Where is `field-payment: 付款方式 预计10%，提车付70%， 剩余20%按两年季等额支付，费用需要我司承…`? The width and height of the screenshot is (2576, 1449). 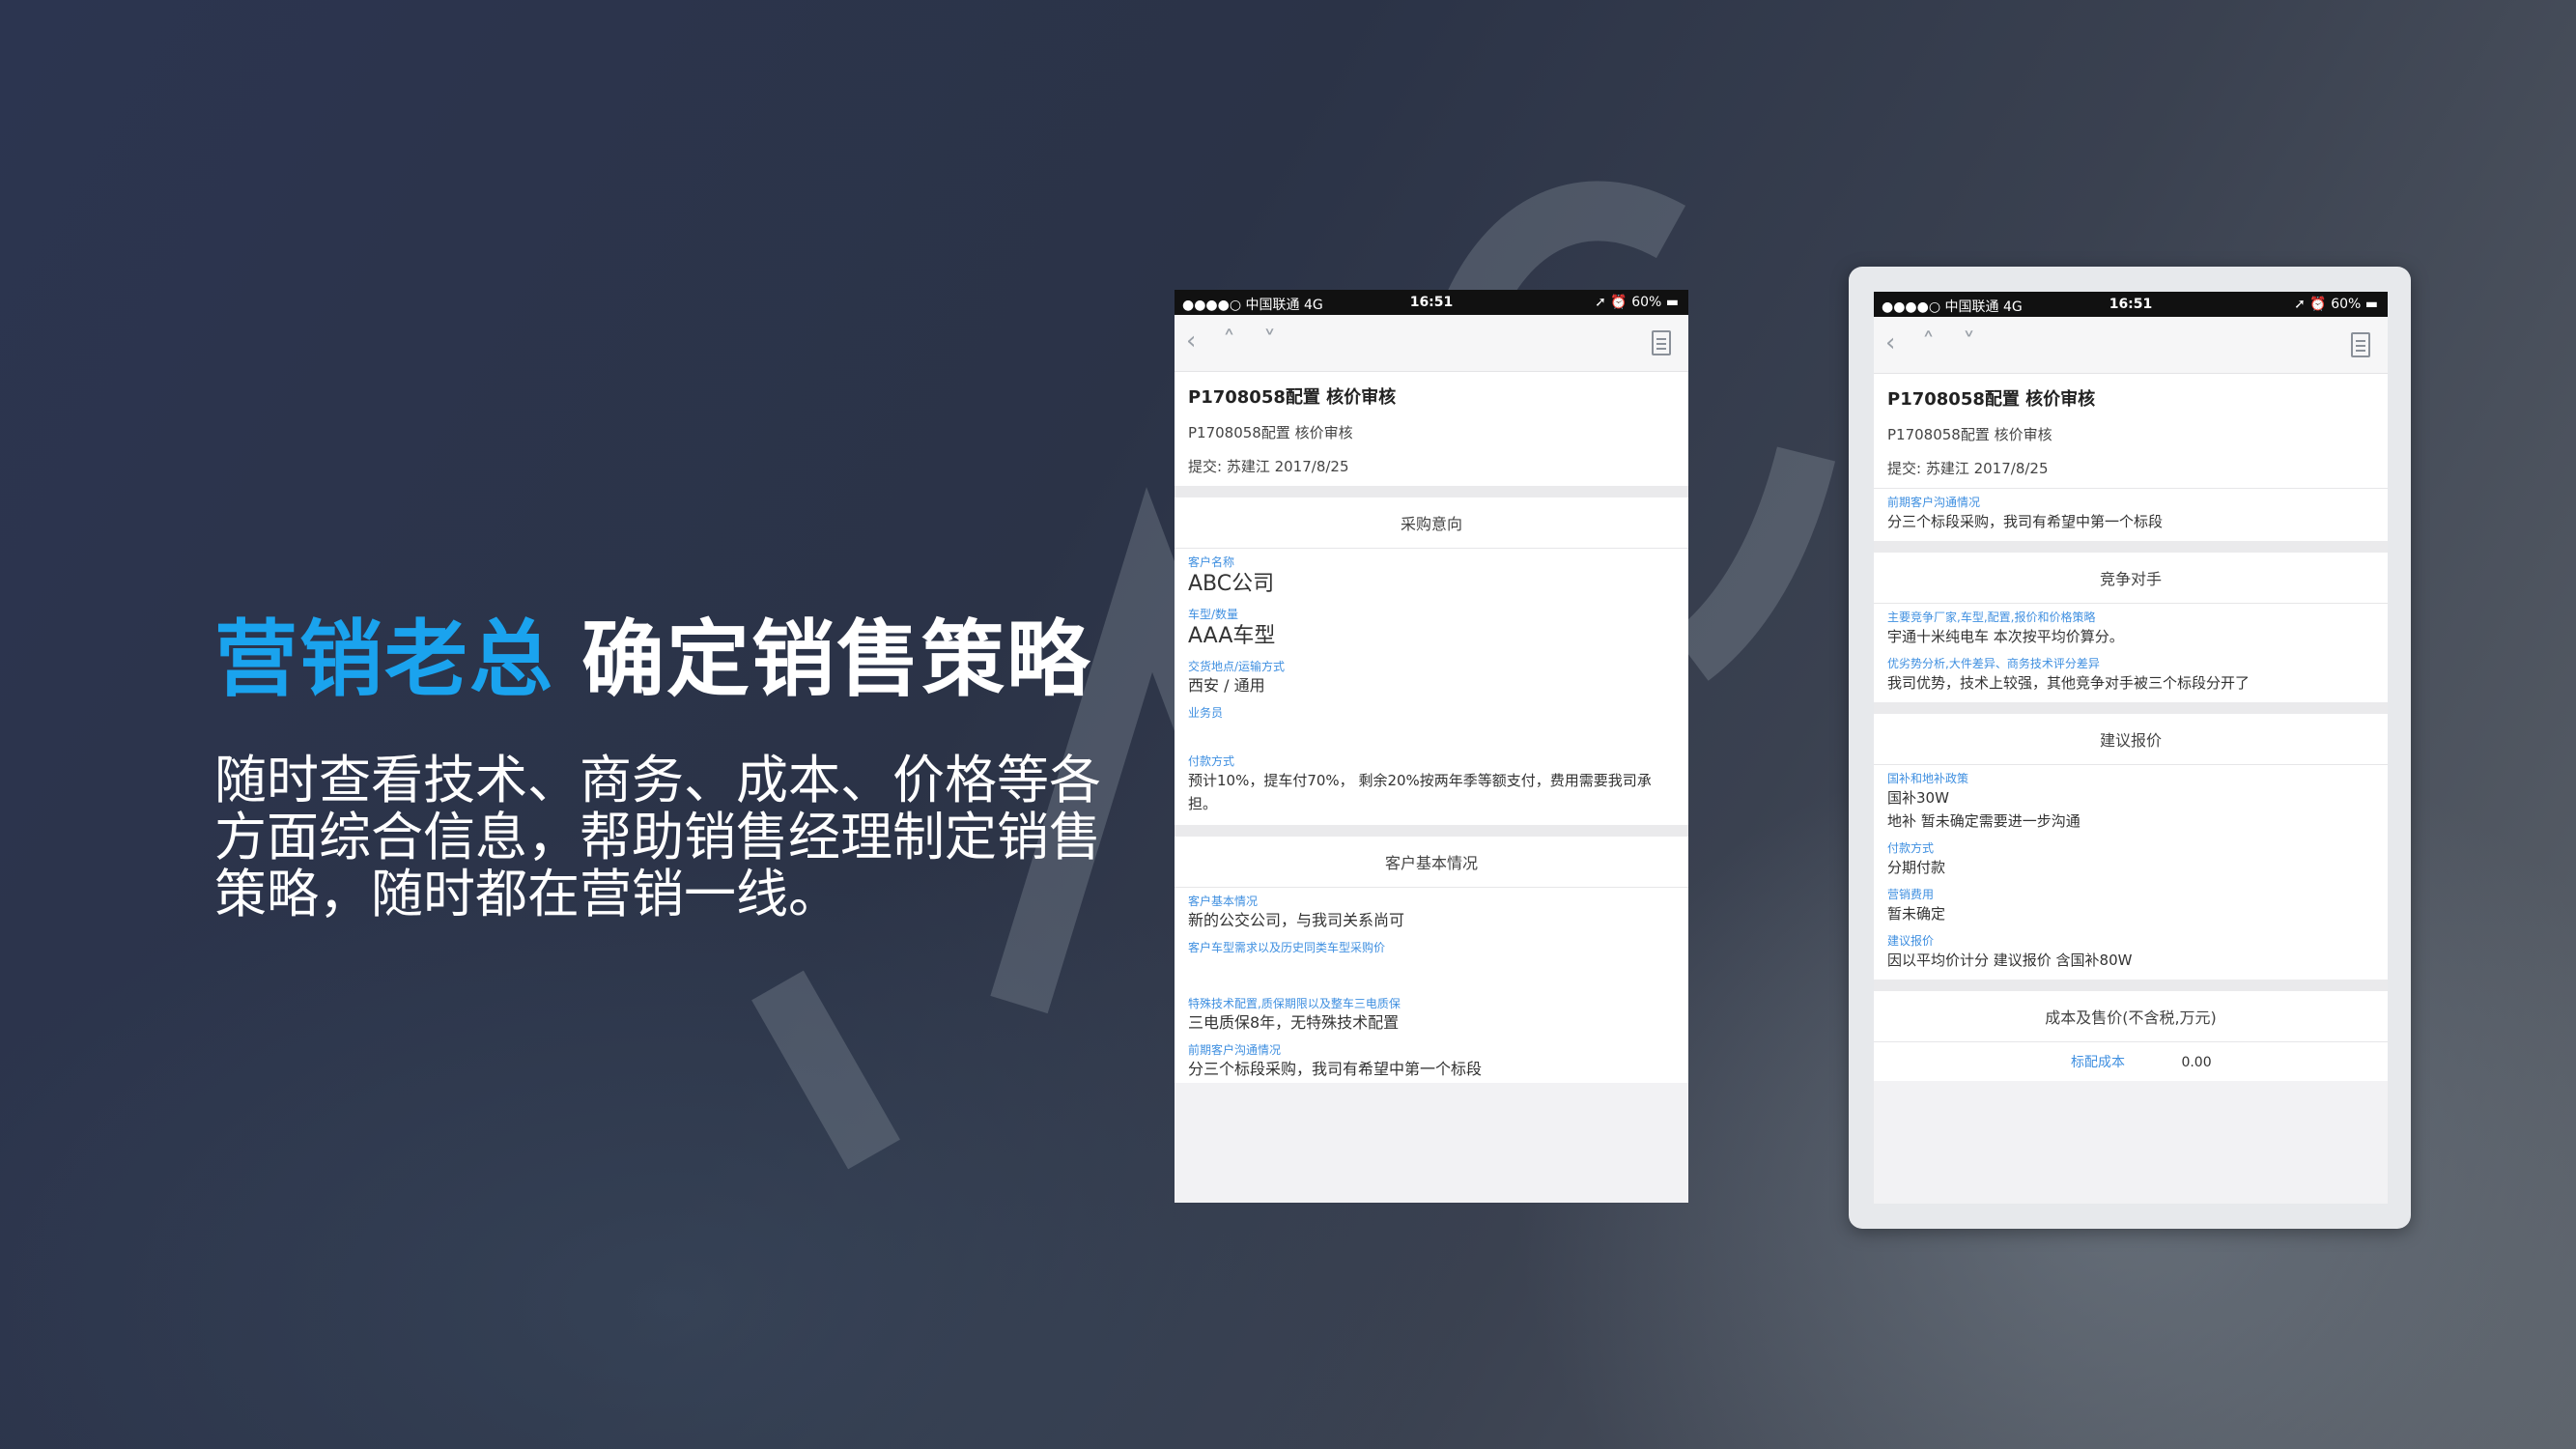
field-payment: 付款方式 预计10%，提车付70%， 剩余20%按两年季等额支付，费用需要我司承… is located at coordinates (1431, 782).